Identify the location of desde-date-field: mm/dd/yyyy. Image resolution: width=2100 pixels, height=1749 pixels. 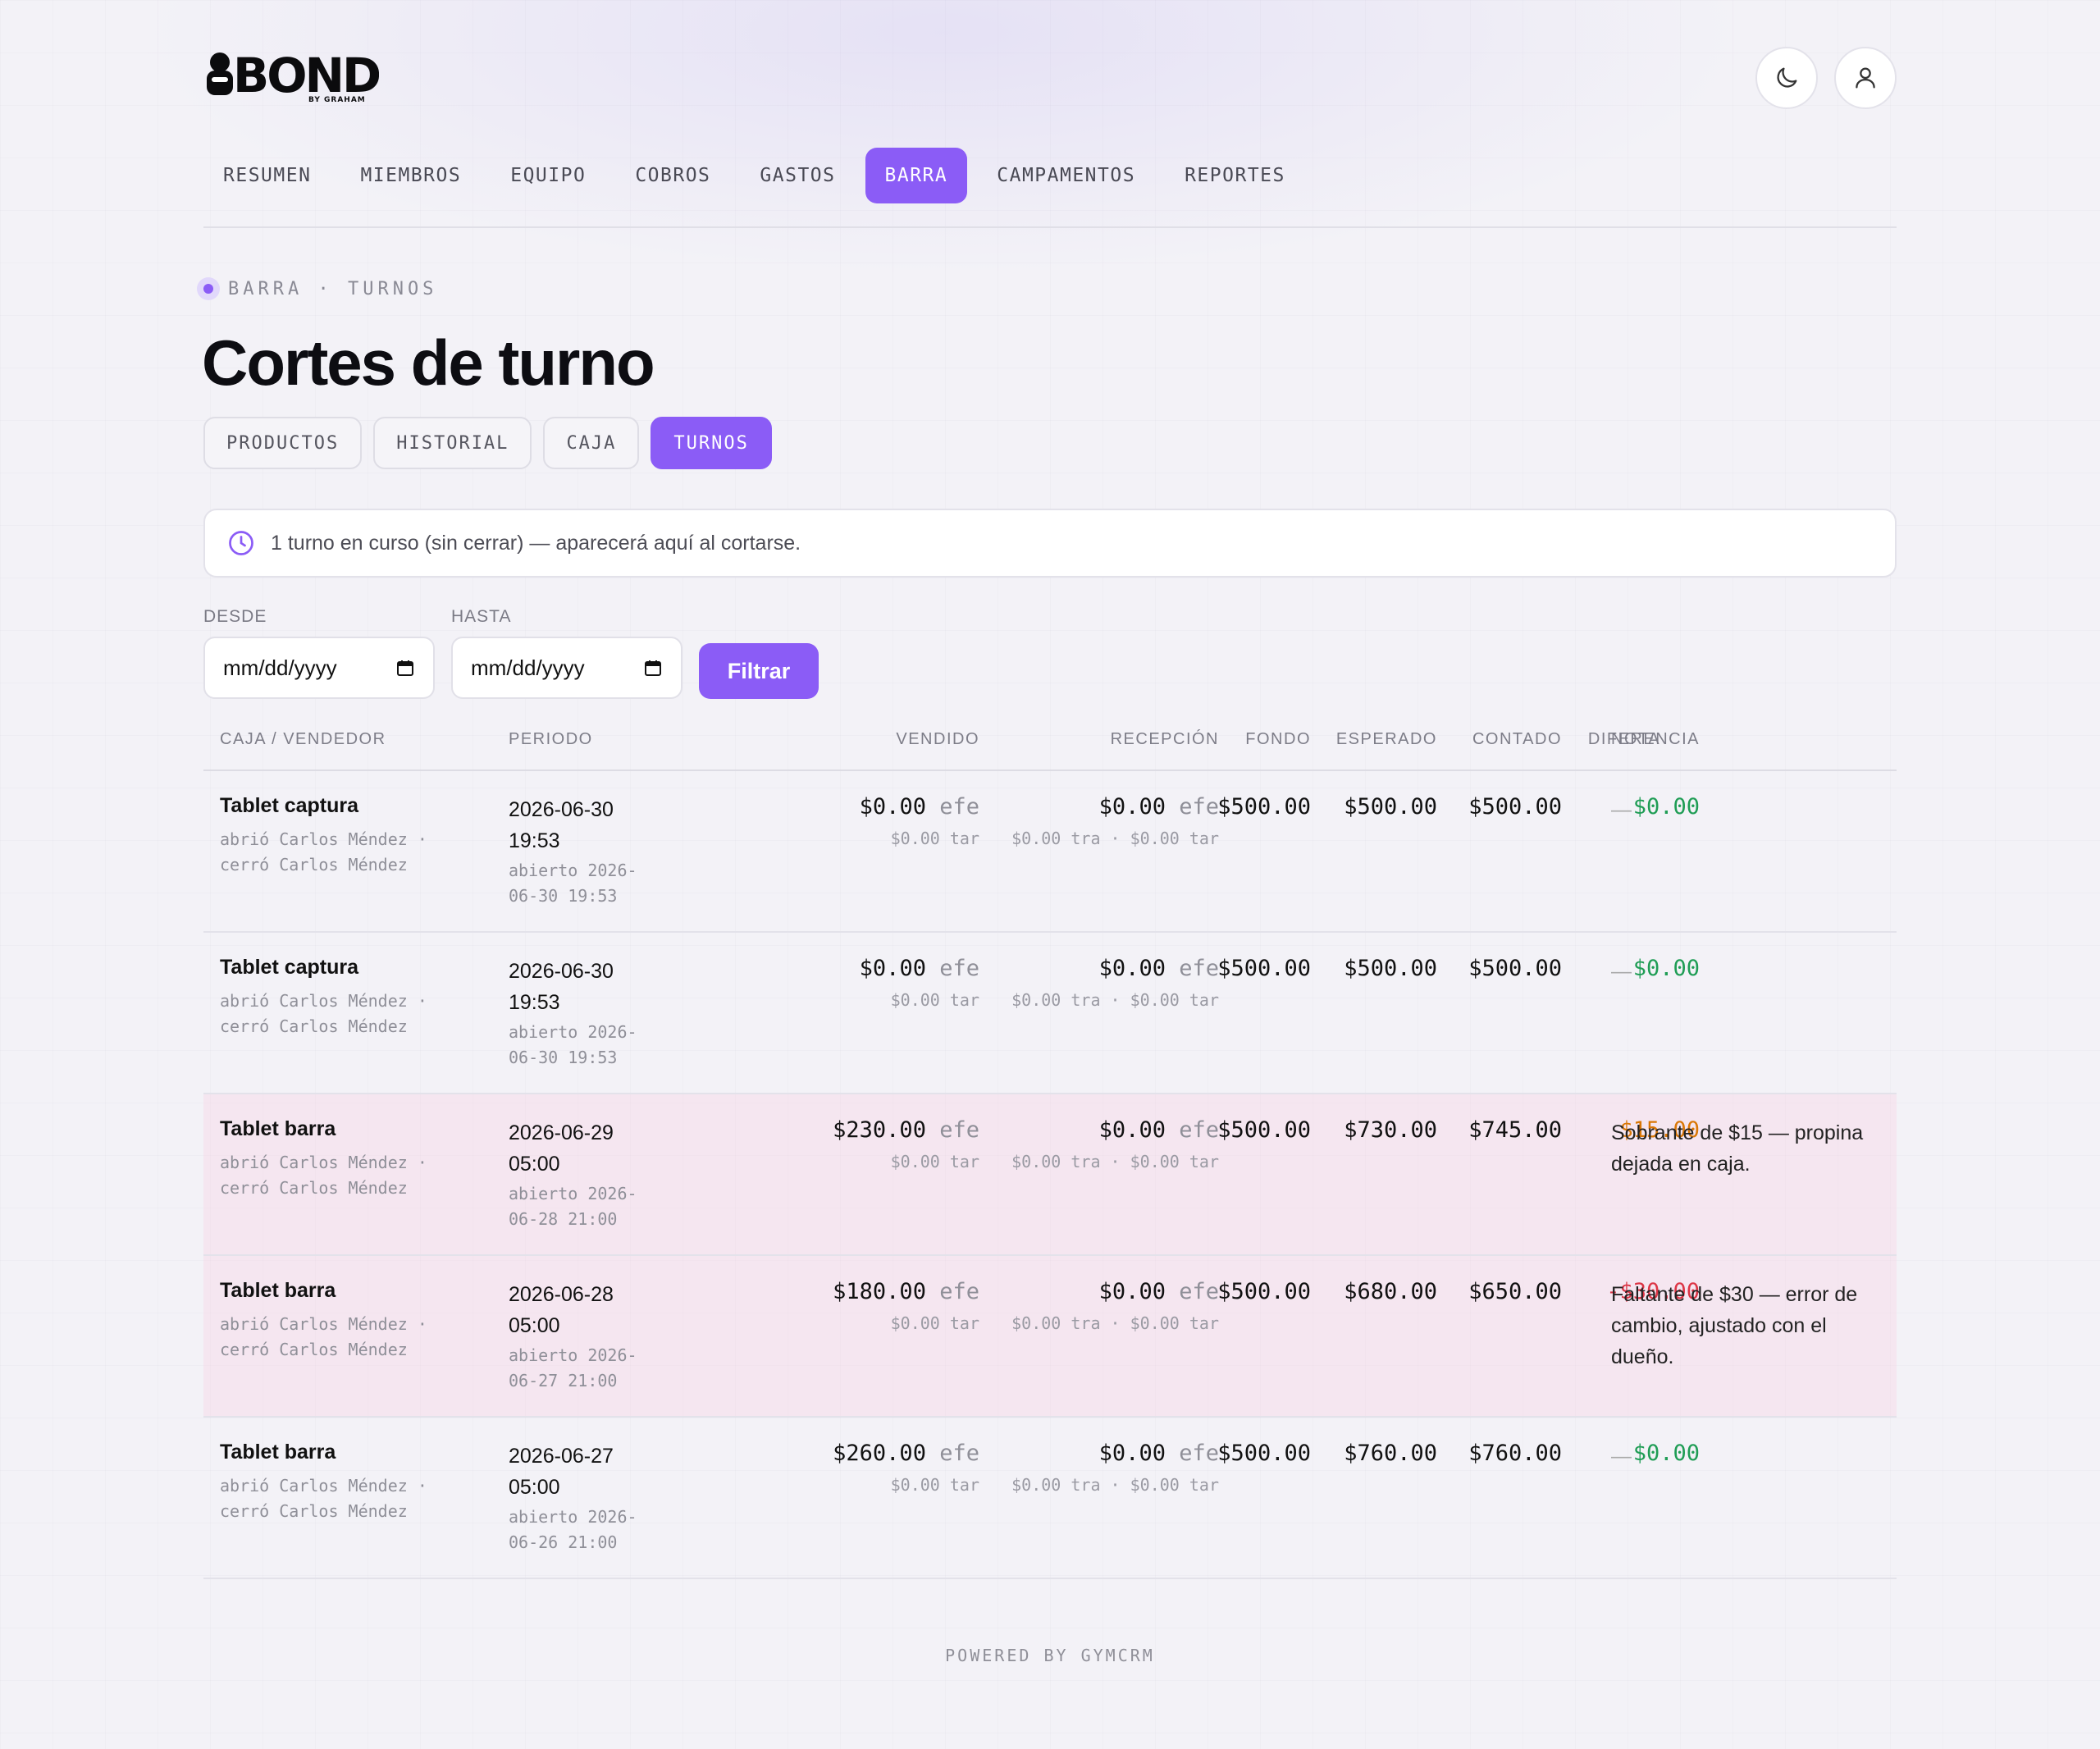
(319, 668).